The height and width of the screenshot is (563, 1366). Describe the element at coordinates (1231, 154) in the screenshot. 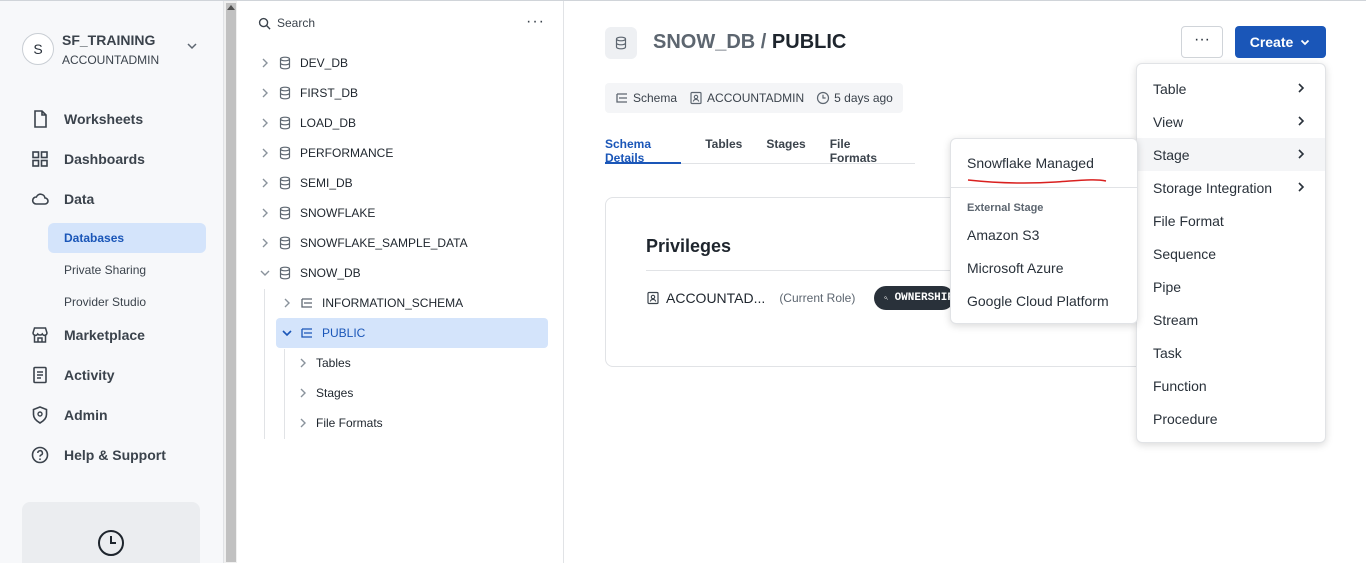

I see `create-menu-item-stage: Stage` at that location.